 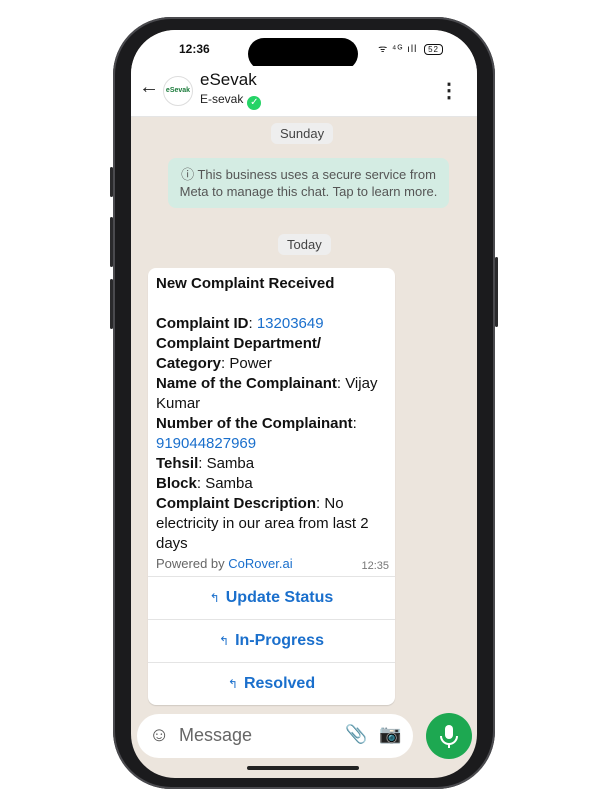 What do you see at coordinates (194, 49) in the screenshot?
I see `status-time: 12:36` at bounding box center [194, 49].